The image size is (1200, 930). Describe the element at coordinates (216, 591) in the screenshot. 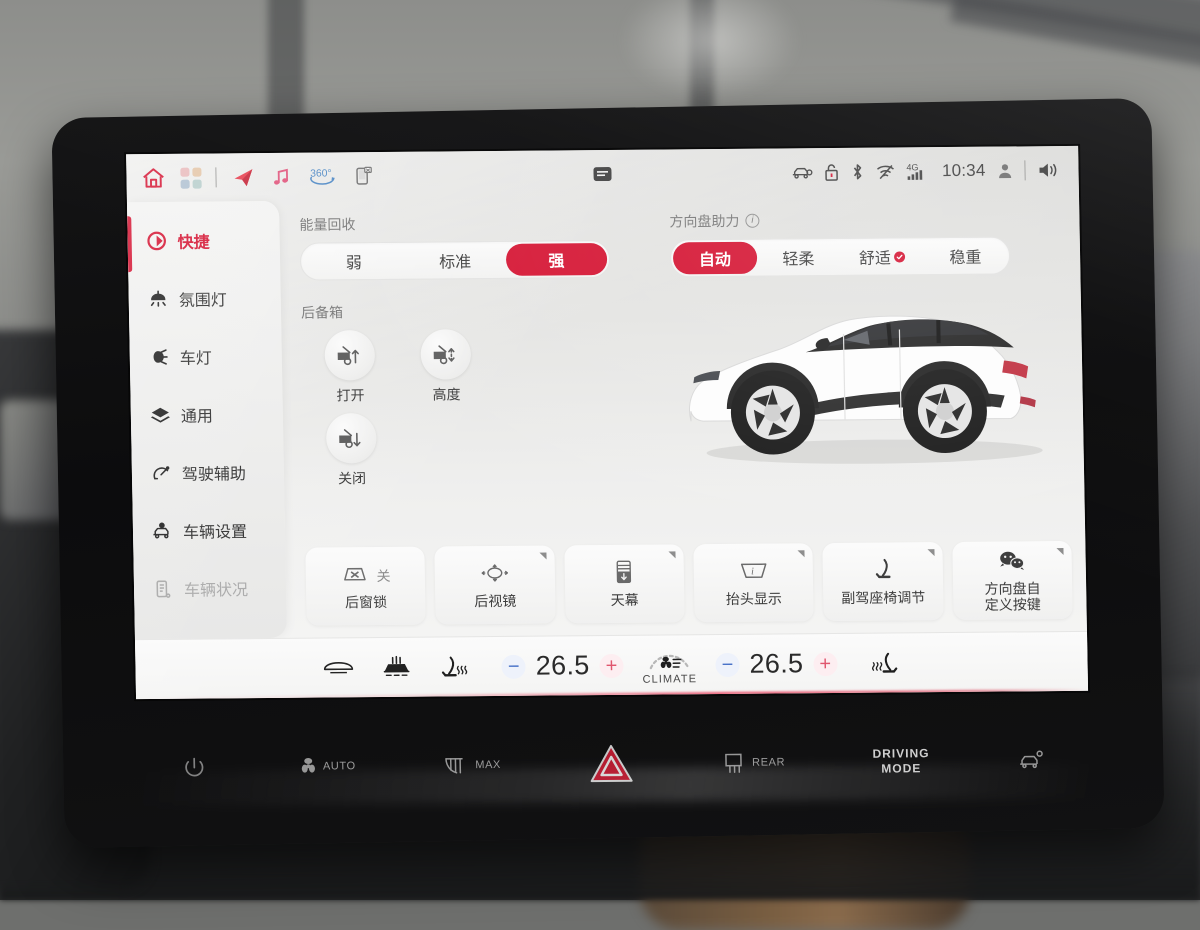

I see `sidebar-item-label: 车辆状况` at that location.